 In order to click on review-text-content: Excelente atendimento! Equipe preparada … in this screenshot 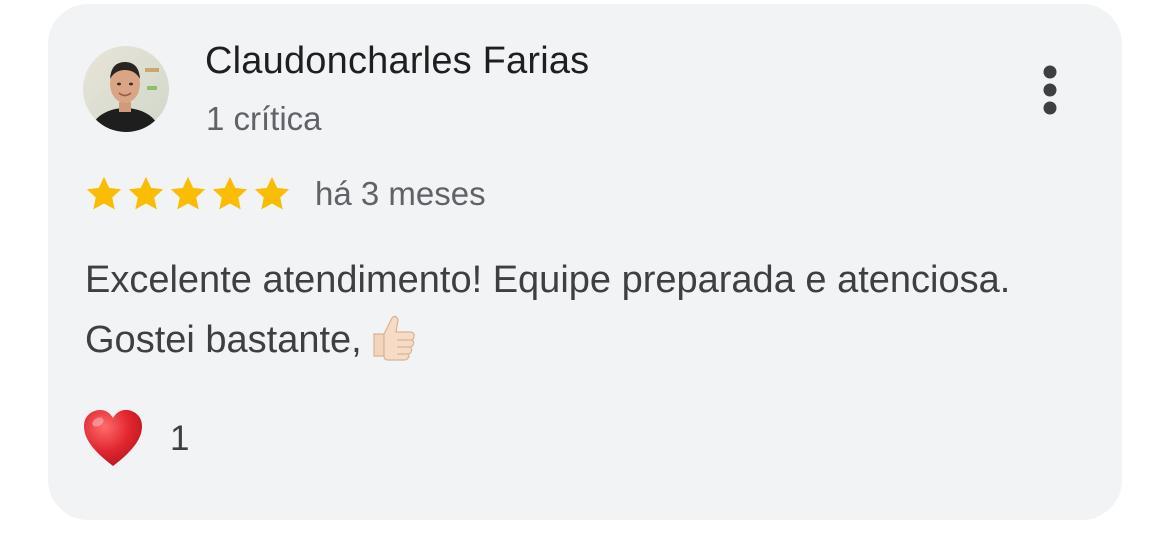, I will do `click(548, 310)`.